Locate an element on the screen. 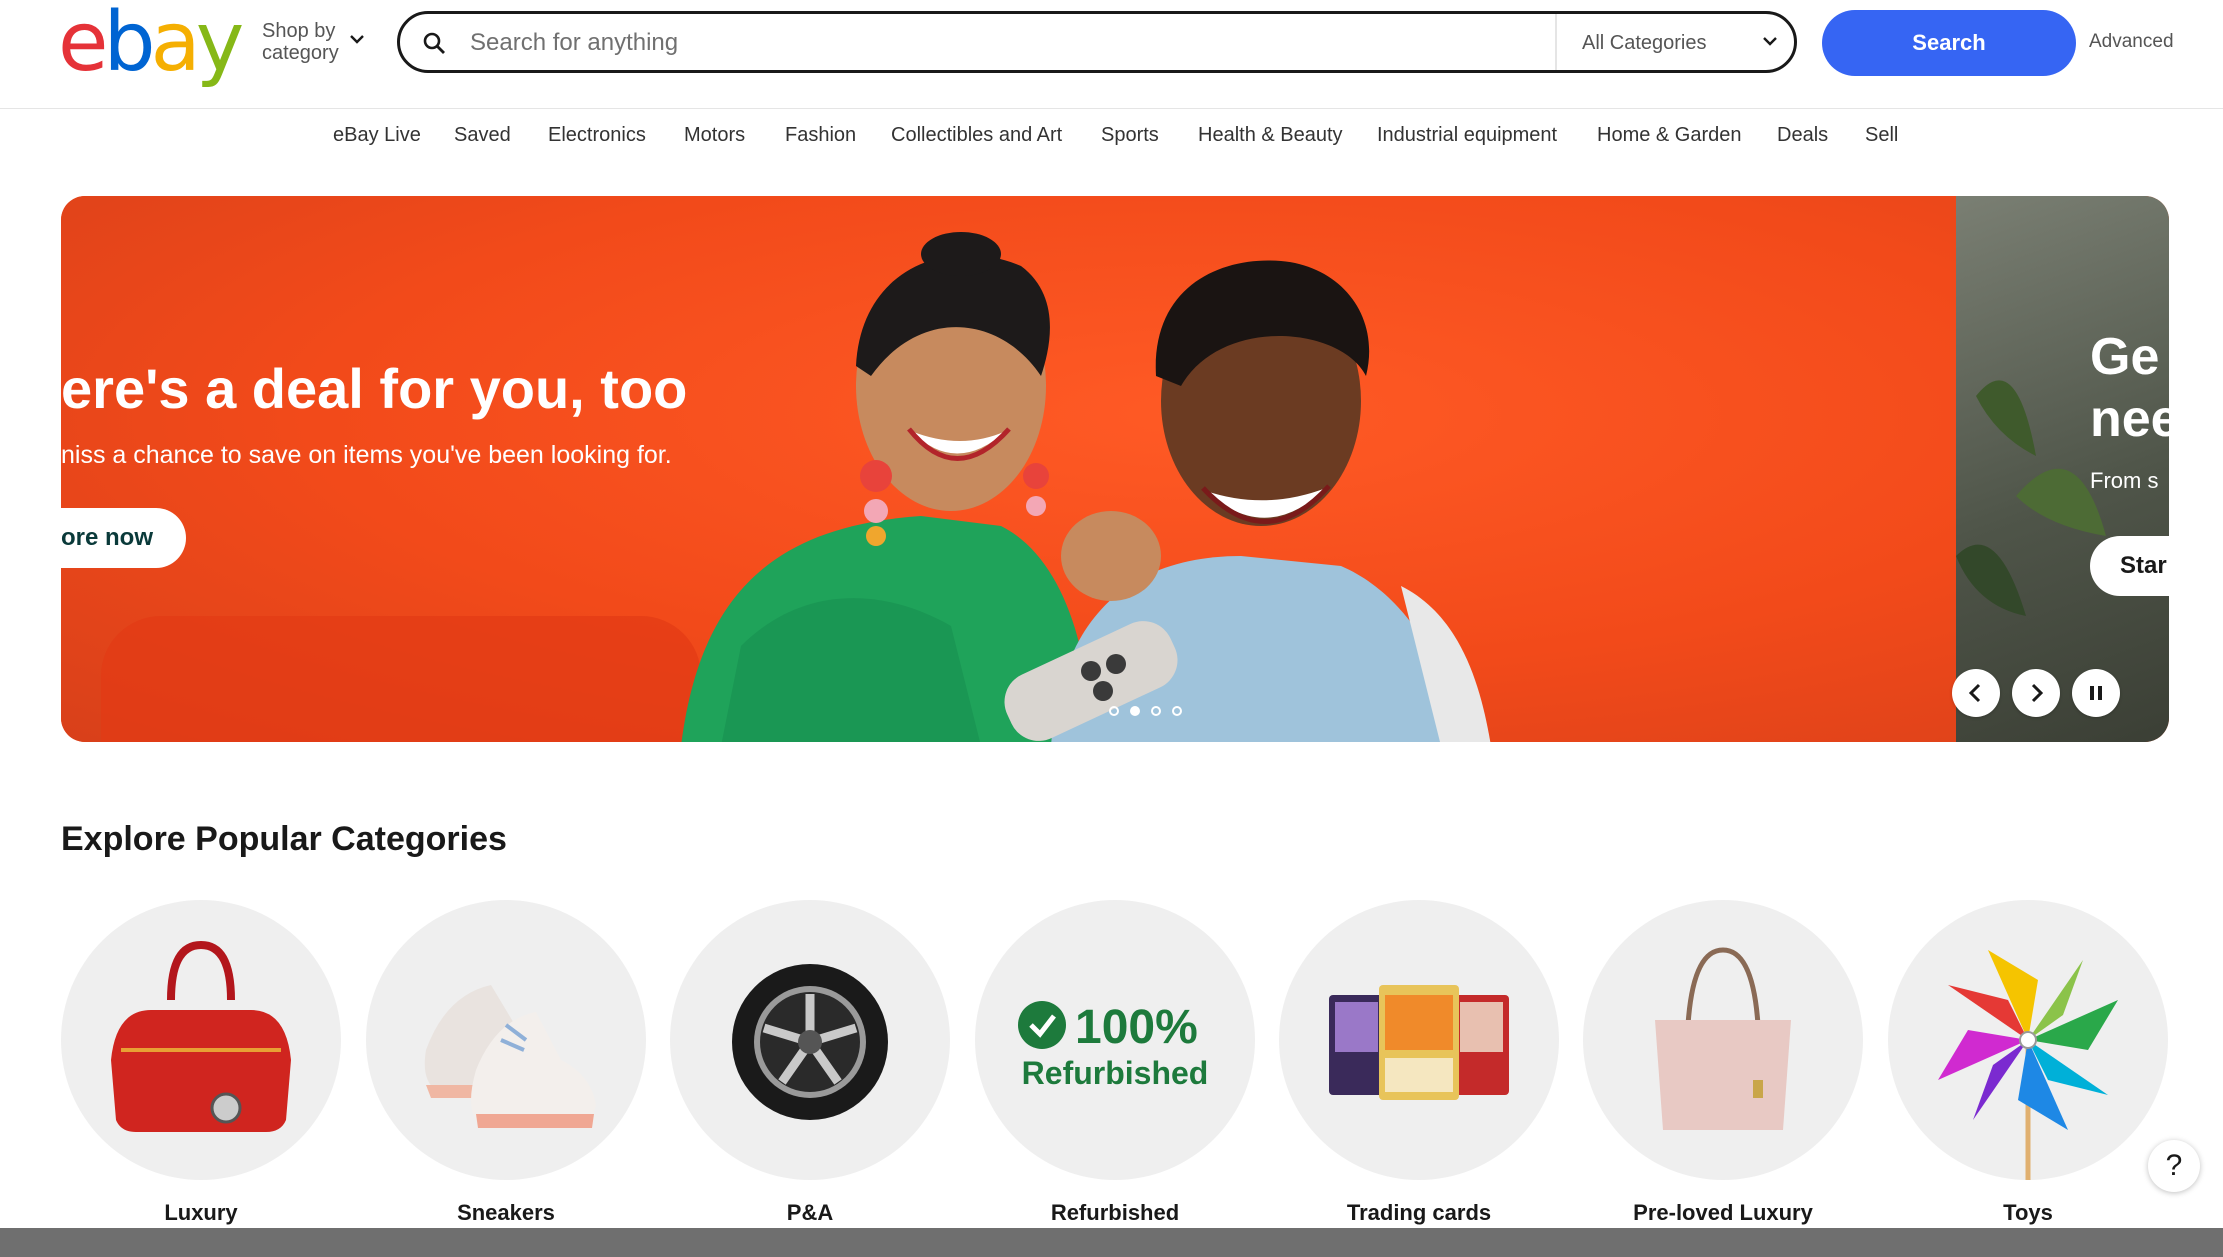  carousel-pause-button is located at coordinates (2096, 693).